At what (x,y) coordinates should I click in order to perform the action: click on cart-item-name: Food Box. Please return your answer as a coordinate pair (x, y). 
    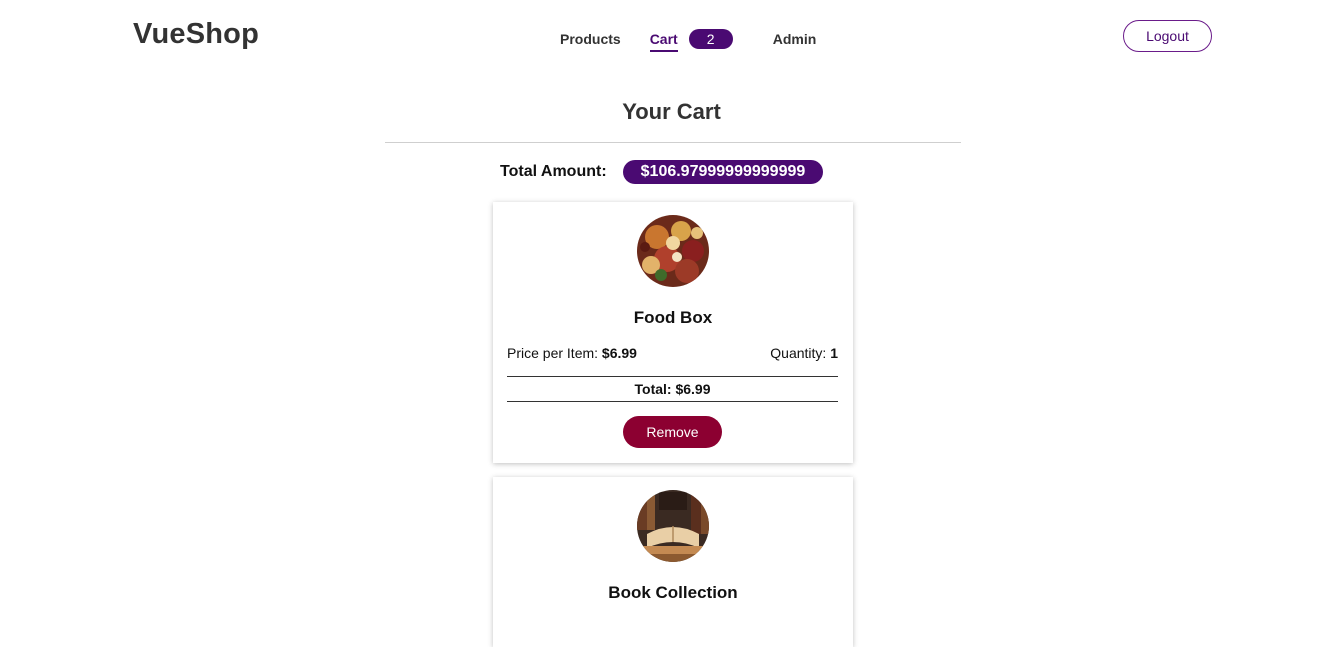
    Looking at the image, I should click on (673, 317).